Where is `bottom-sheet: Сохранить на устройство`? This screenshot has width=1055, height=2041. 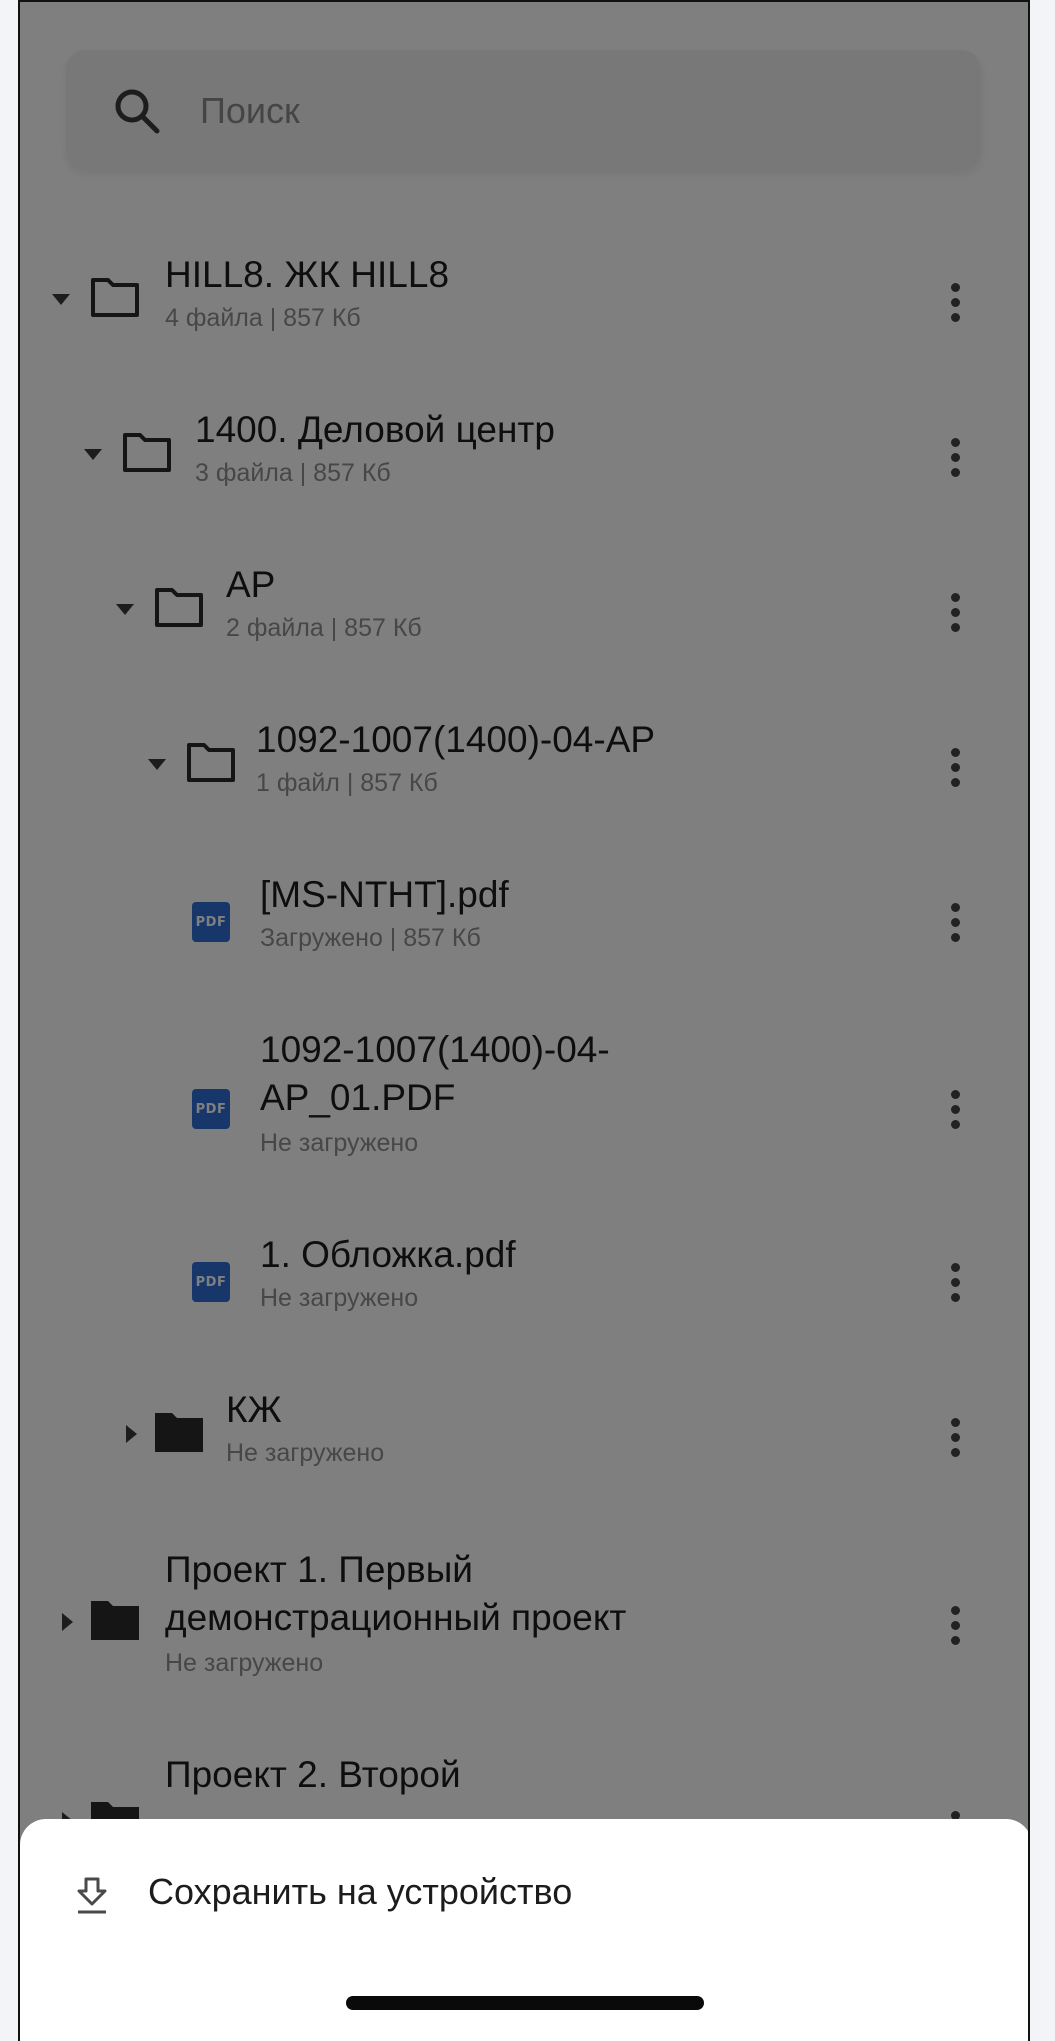
bottom-sheet: Сохранить на устройство is located at coordinates (524, 1930).